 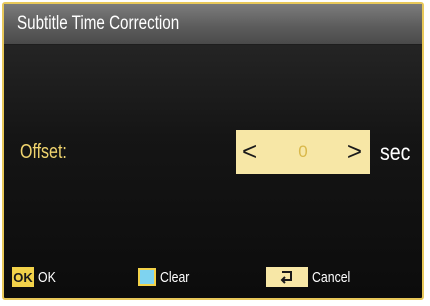 What do you see at coordinates (36, 277) in the screenshot?
I see `ok-button: OK OK` at bounding box center [36, 277].